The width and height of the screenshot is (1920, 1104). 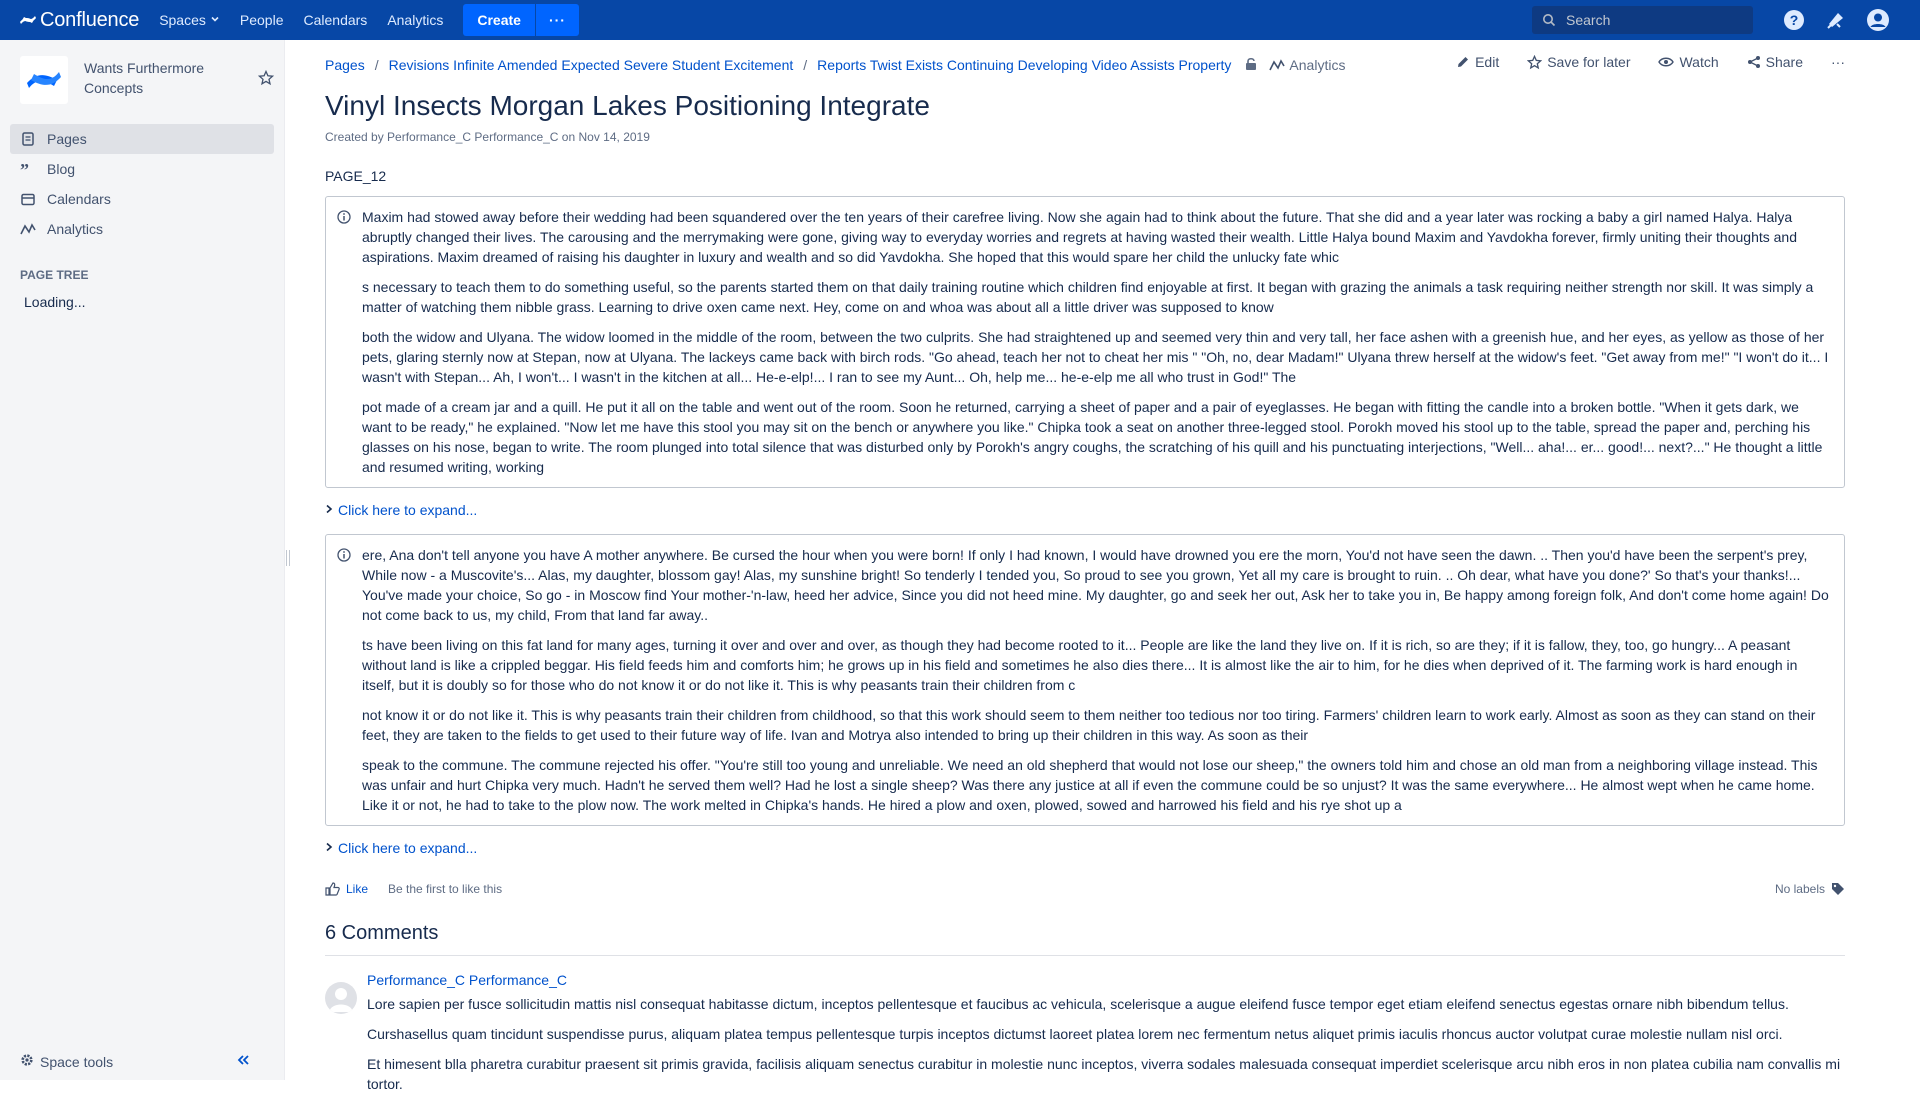 I want to click on analytics-icon, so click(x=1277, y=65).